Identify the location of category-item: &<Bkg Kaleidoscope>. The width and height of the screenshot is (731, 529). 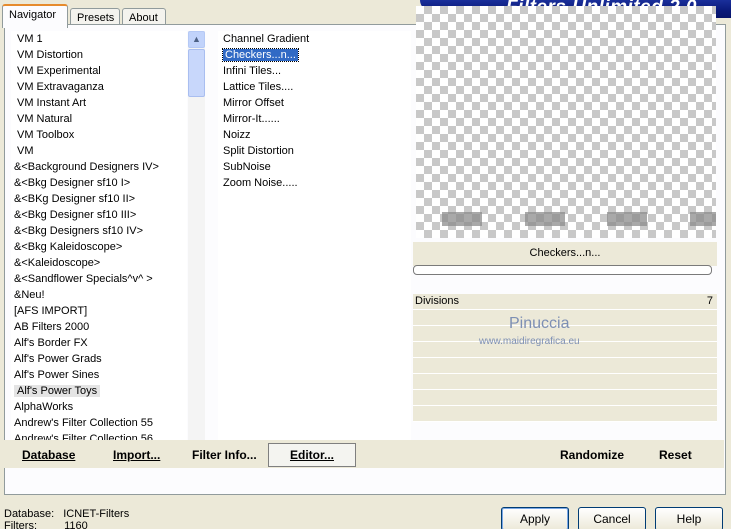
(99, 247).